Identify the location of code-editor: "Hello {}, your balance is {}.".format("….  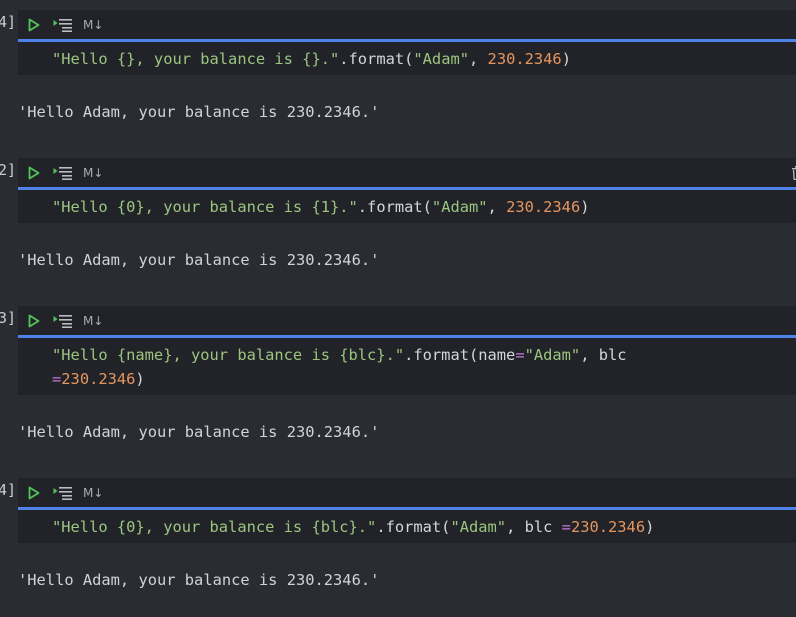
(407, 58).